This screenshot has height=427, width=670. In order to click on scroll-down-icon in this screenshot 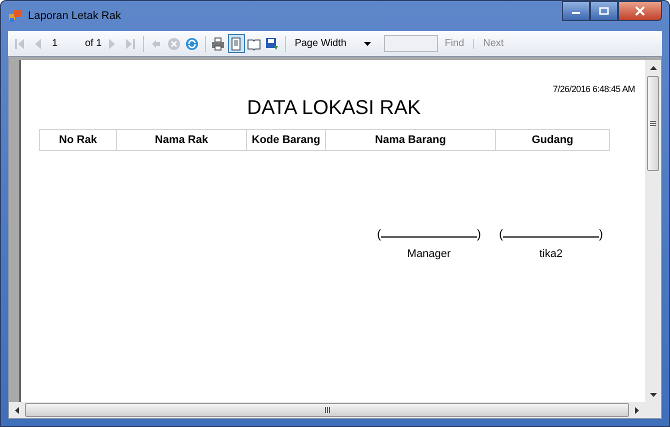, I will do `click(653, 395)`.